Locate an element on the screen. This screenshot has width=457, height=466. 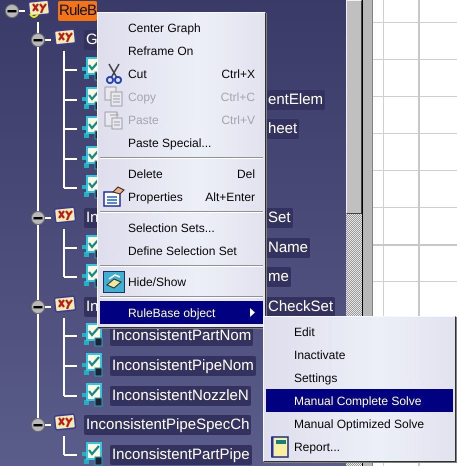
scrollbar-thumb is located at coordinates (354, 107).